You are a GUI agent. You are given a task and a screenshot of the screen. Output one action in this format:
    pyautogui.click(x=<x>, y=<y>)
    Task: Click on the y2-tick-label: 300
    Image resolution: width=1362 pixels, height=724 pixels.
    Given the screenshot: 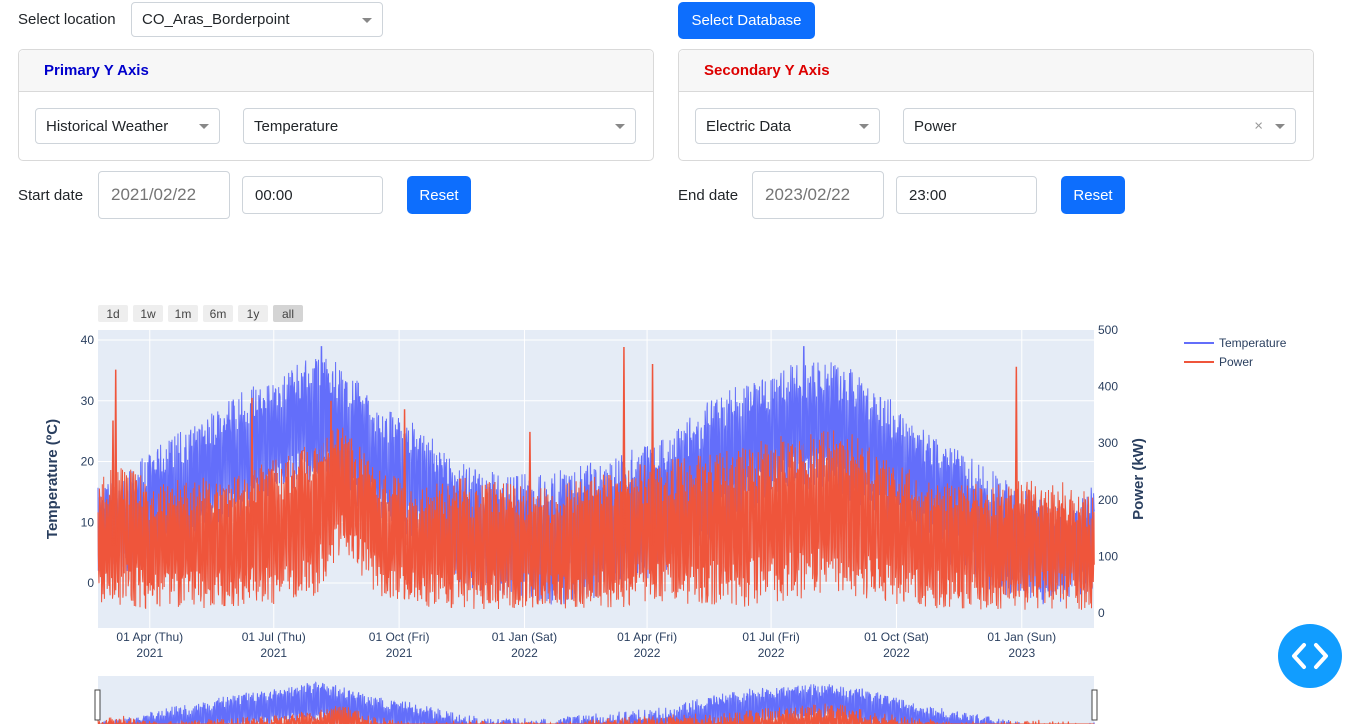 What is the action you would take?
    pyautogui.click(x=1108, y=443)
    